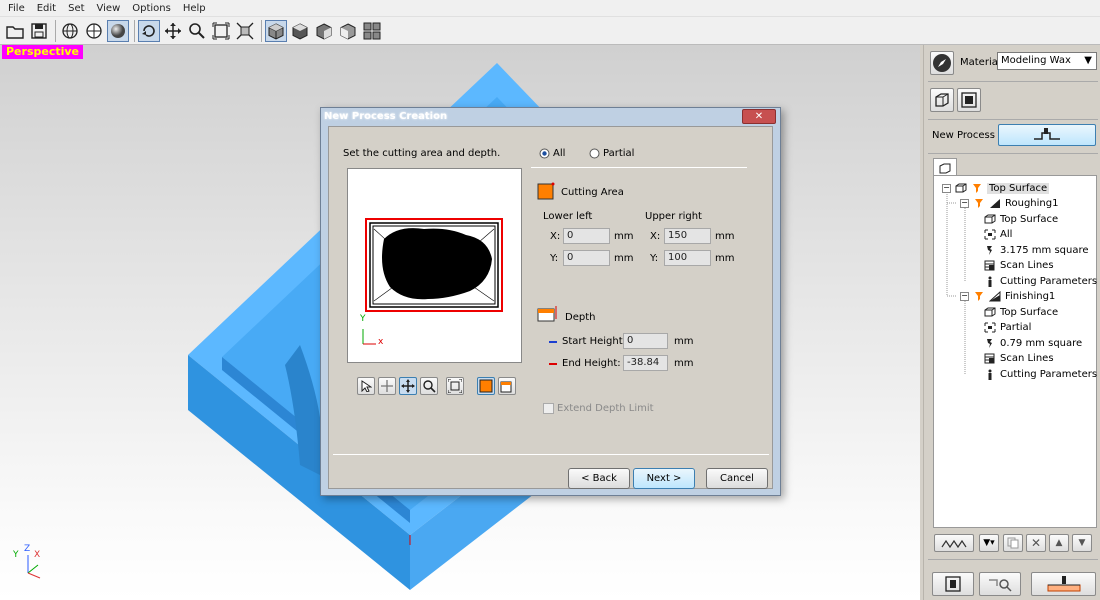 This screenshot has width=1100, height=600. I want to click on menu-edit: Edit, so click(46, 8).